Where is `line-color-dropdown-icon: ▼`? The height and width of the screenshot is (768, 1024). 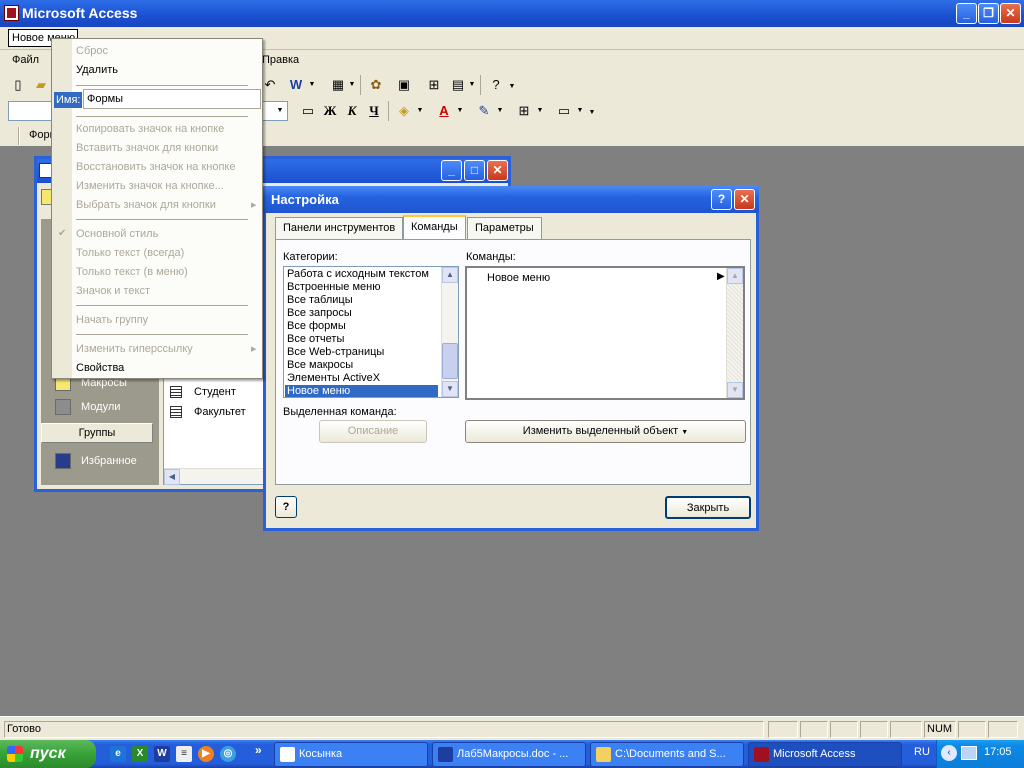 line-color-dropdown-icon: ▼ is located at coordinates (500, 111).